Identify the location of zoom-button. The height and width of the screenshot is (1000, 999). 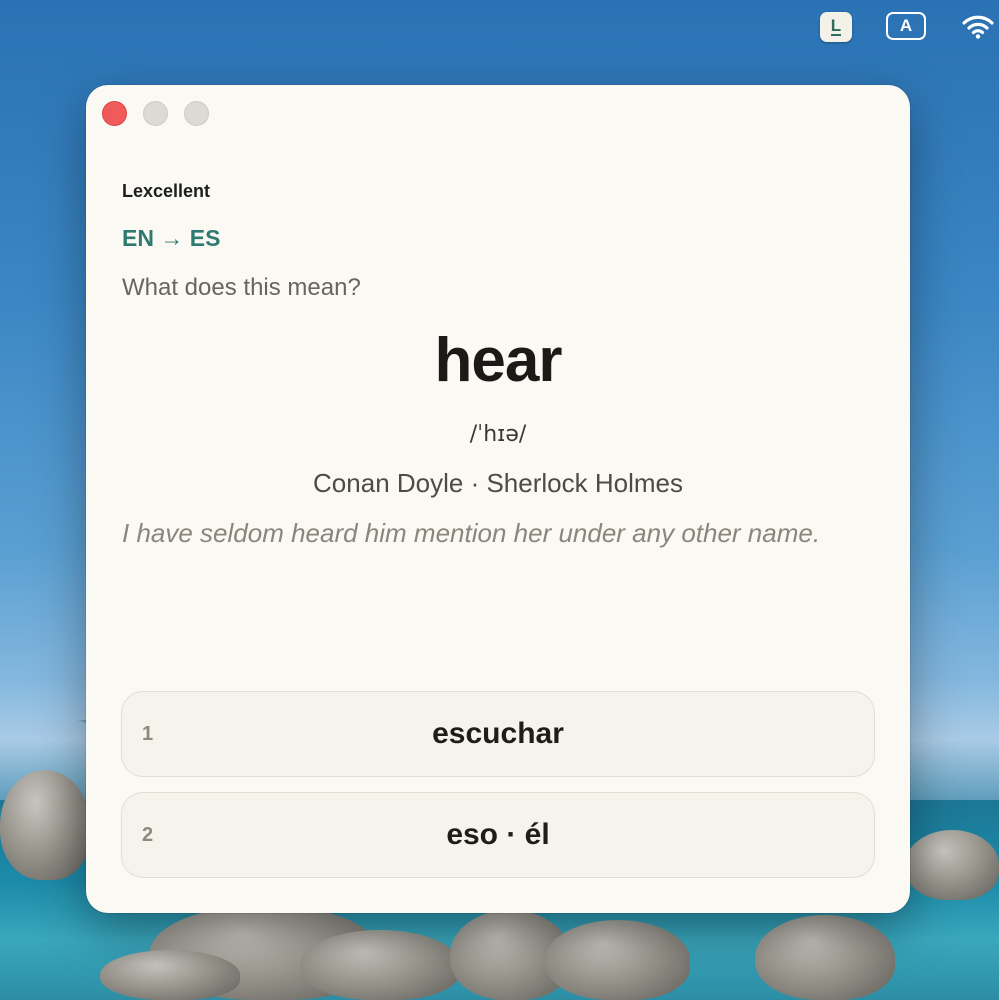
(196, 113).